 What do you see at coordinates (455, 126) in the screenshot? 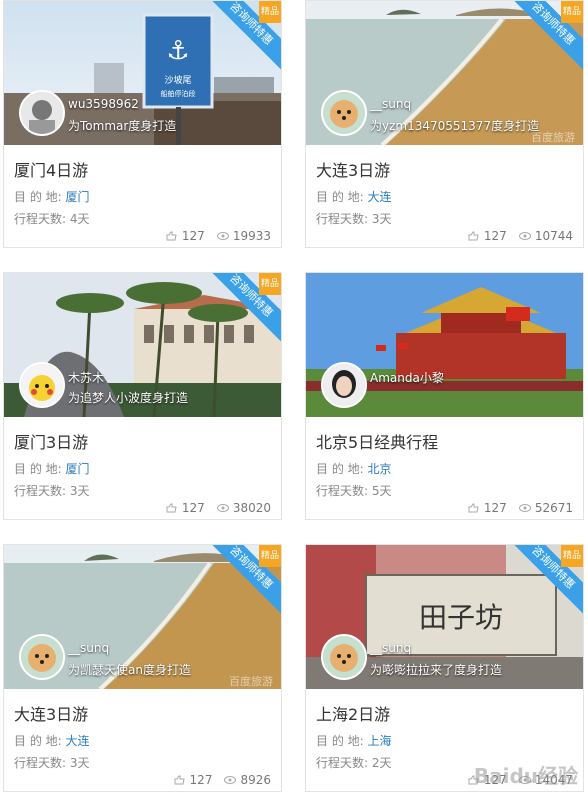
I see `made-for-text: 为yzm13470551377度身打造` at bounding box center [455, 126].